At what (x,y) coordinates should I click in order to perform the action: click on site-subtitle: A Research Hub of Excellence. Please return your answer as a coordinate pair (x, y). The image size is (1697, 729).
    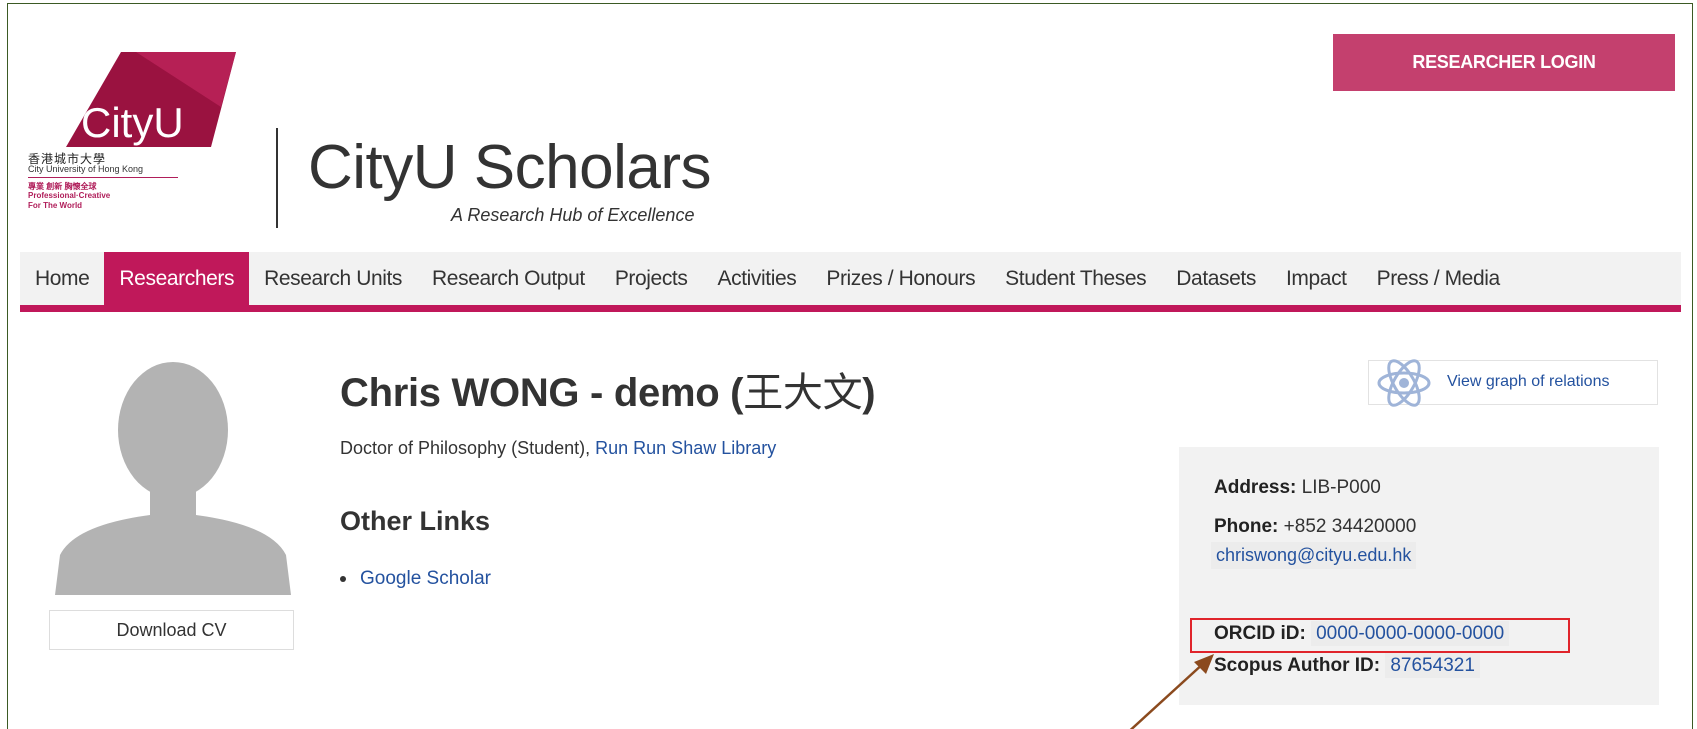
    Looking at the image, I should click on (573, 215).